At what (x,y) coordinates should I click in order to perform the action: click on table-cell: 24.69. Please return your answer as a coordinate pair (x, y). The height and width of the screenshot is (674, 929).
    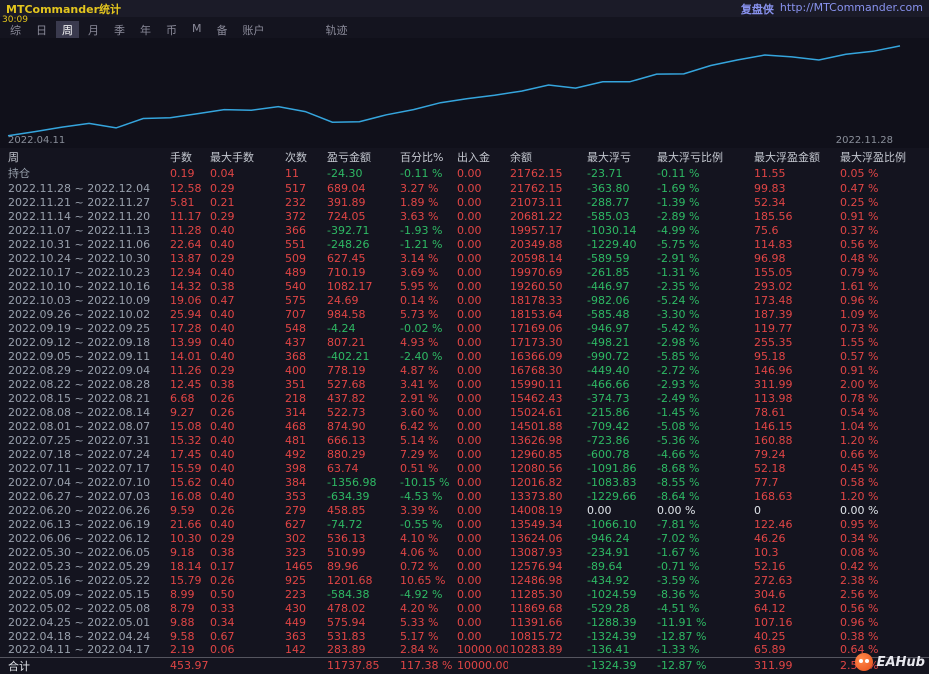
    Looking at the image, I should click on (343, 300).